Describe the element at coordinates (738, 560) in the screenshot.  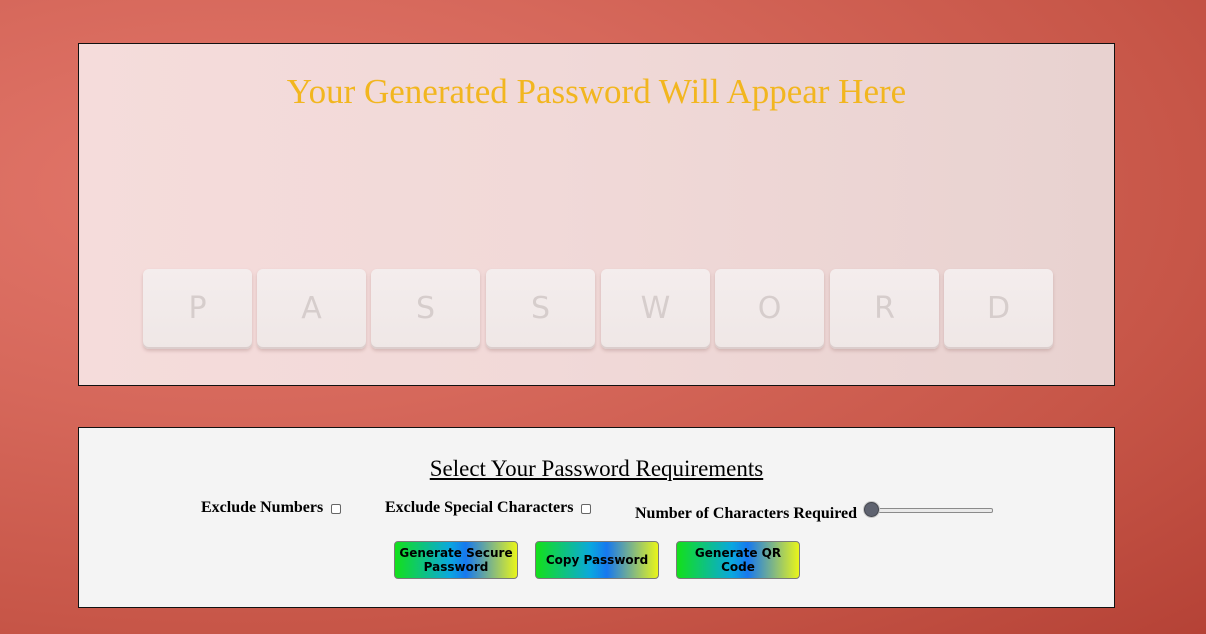
I see `generate-qr-button: Generate QR Code` at that location.